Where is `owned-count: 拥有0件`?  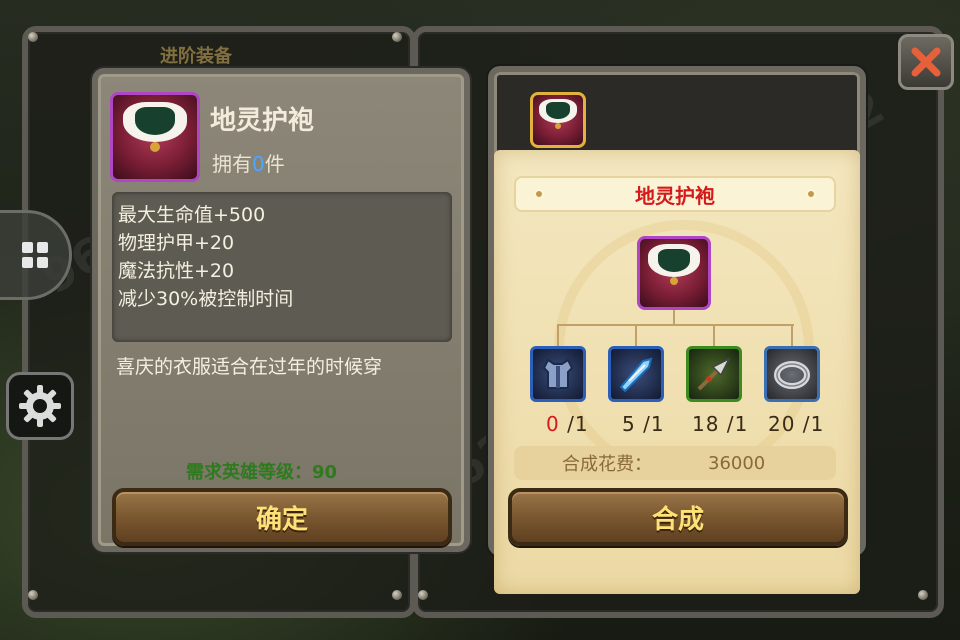 owned-count: 拥有0件 is located at coordinates (248, 162).